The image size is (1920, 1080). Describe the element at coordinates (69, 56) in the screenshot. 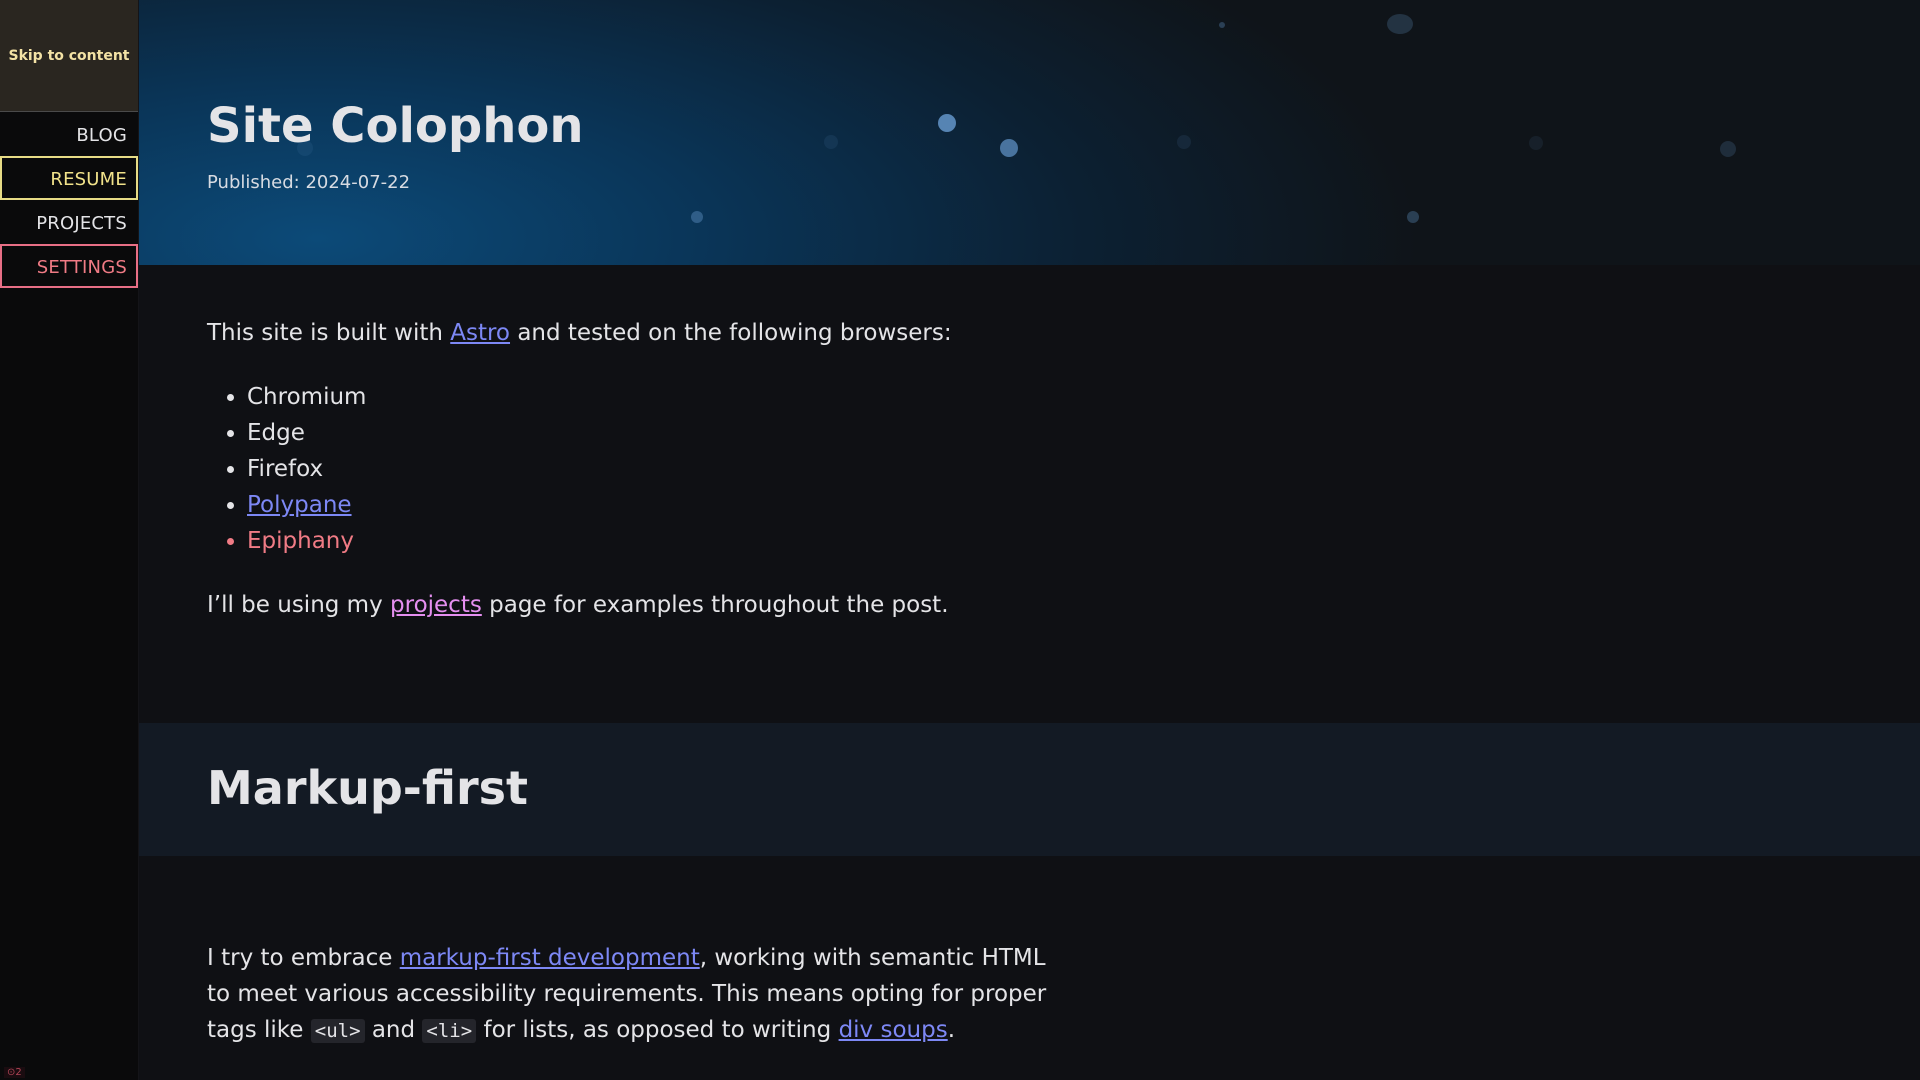

I see `skip-to-content-link: Skip to content` at that location.